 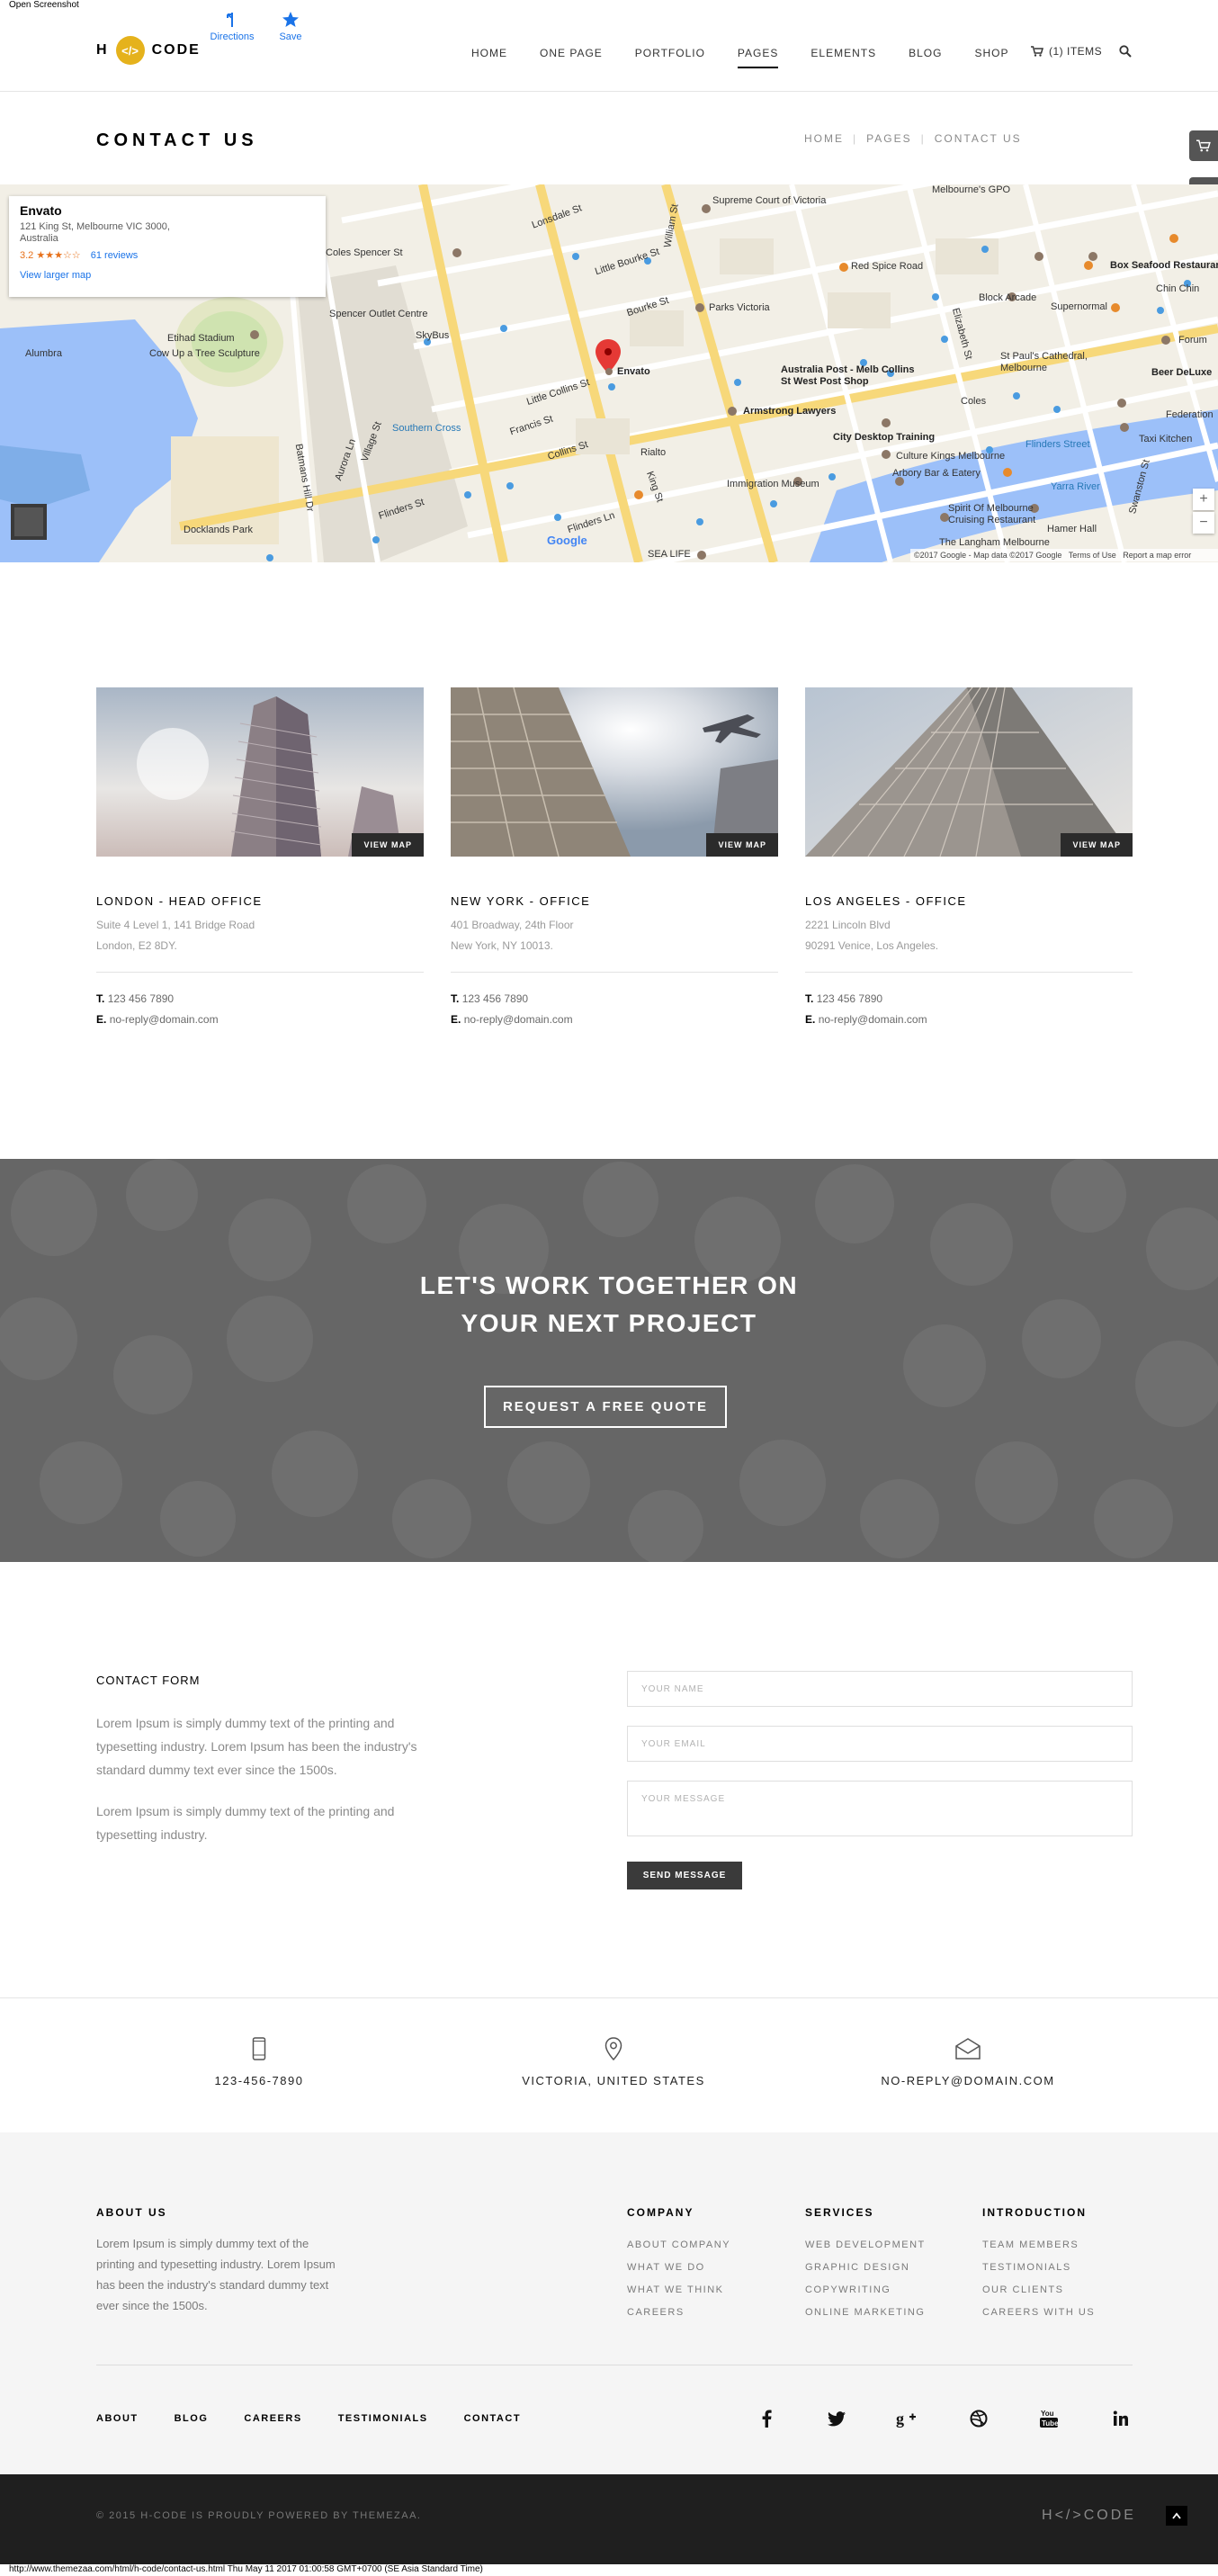 What do you see at coordinates (866, 2291) in the screenshot?
I see `footer-link: COPYWRITING` at bounding box center [866, 2291].